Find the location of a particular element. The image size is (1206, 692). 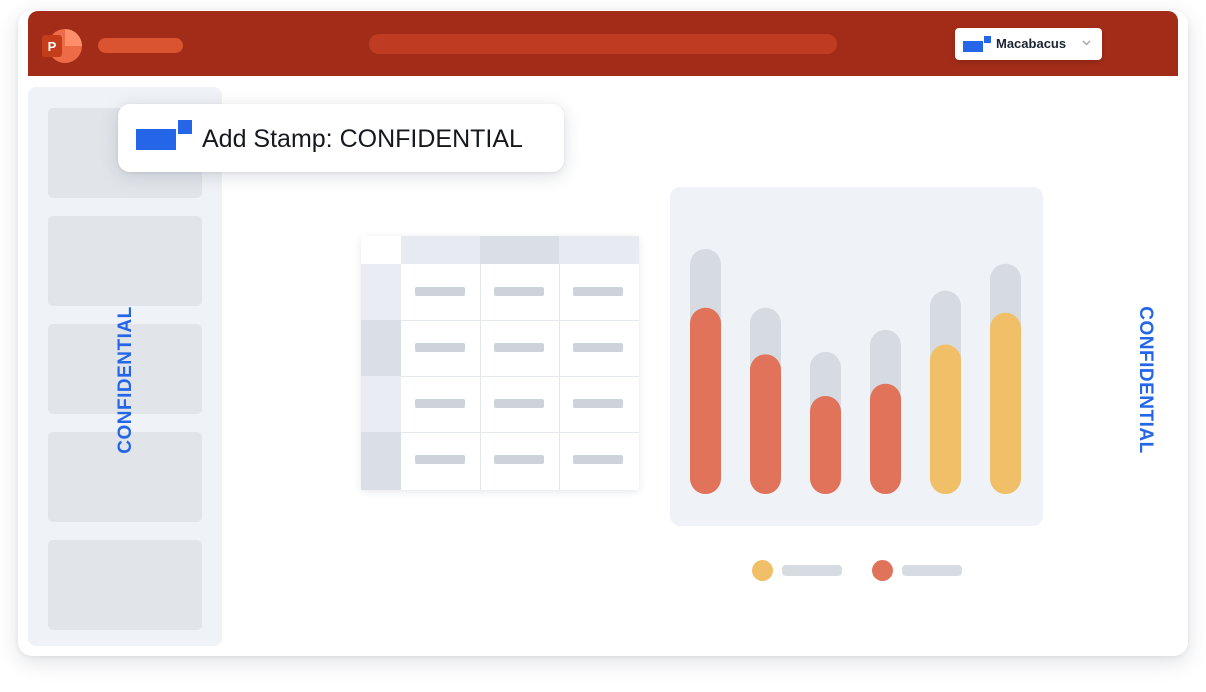

title-bar: P Macabacus is located at coordinates (603, 43).